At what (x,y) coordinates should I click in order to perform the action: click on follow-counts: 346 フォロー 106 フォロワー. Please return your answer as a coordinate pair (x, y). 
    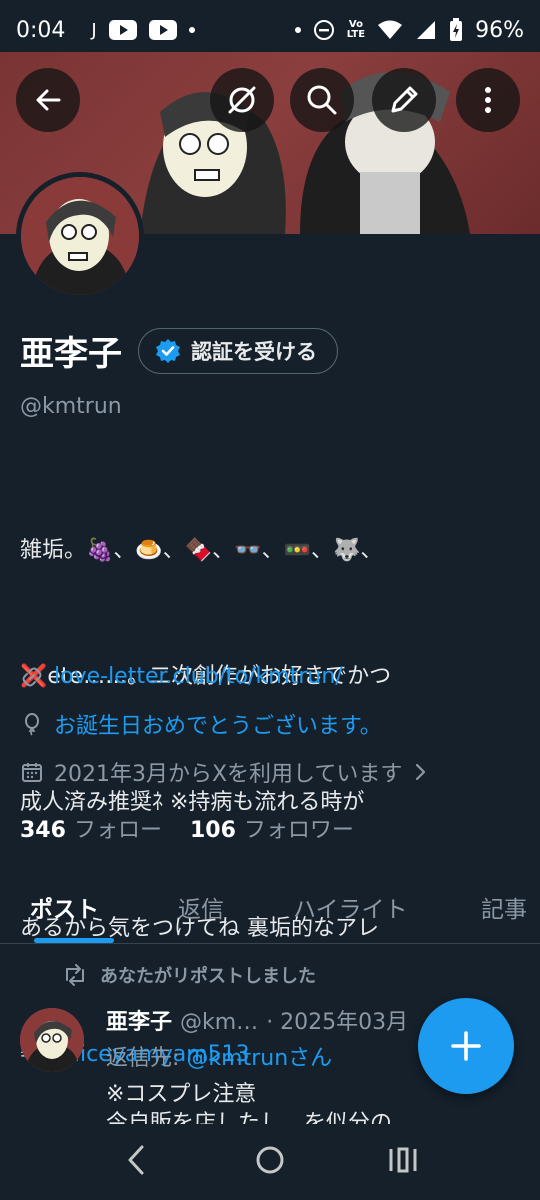
    Looking at the image, I should click on (187, 828).